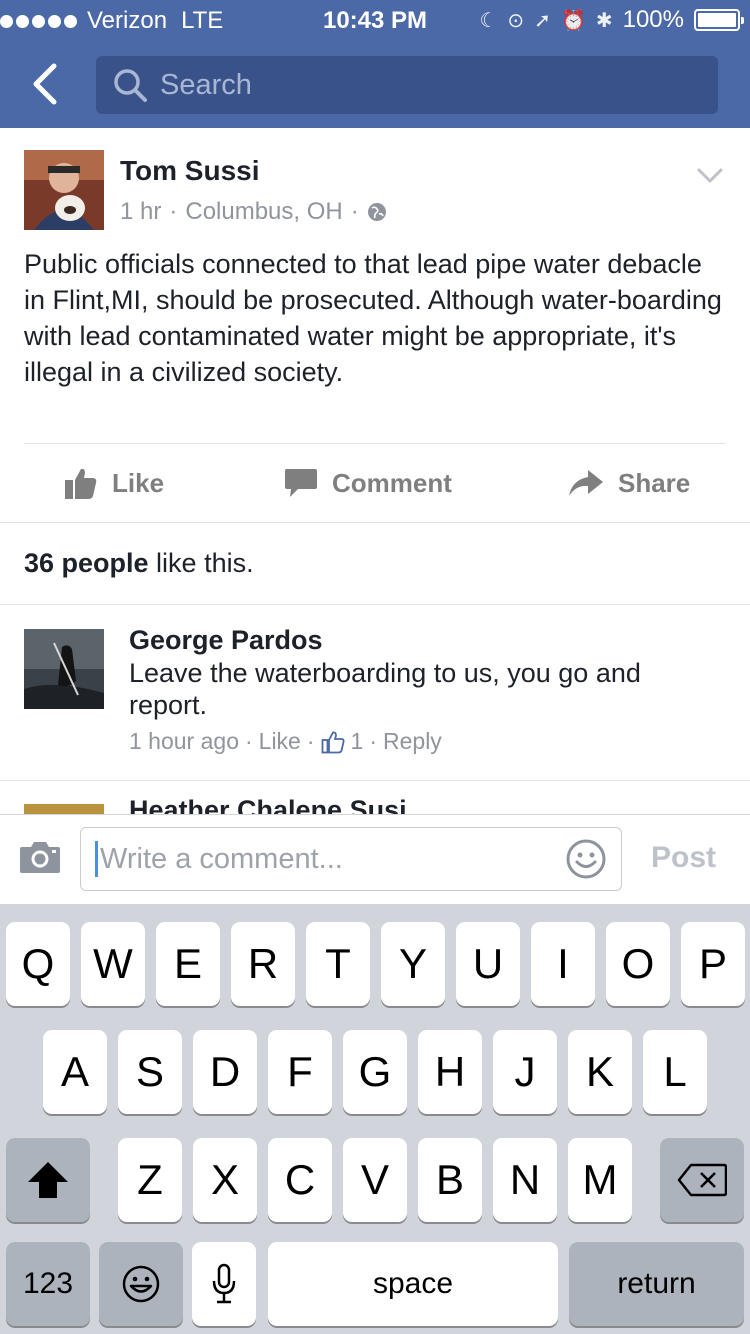 Image resolution: width=750 pixels, height=1334 pixels. I want to click on microphone-icon, so click(224, 1283).